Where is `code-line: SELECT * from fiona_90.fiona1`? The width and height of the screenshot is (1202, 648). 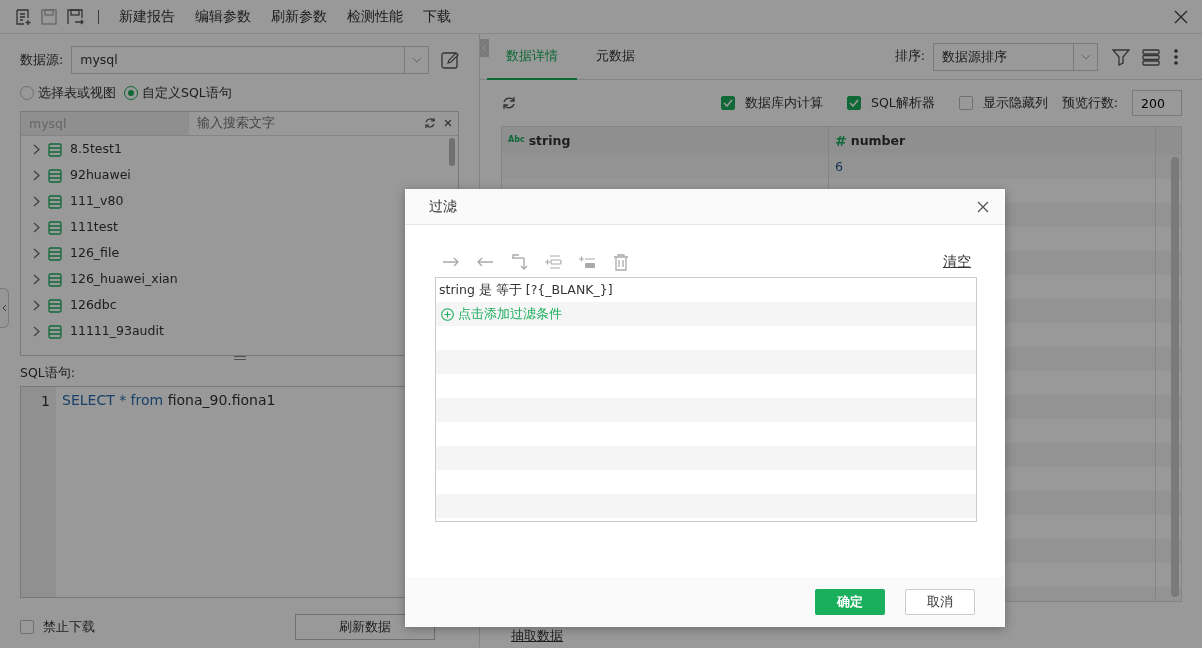
code-line: SELECT * from fiona_90.fiona1 is located at coordinates (169, 400).